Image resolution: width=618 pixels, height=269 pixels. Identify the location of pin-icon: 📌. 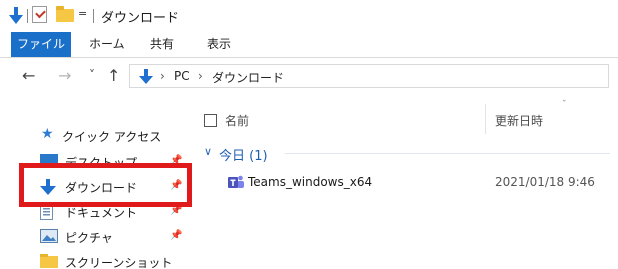
(176, 235).